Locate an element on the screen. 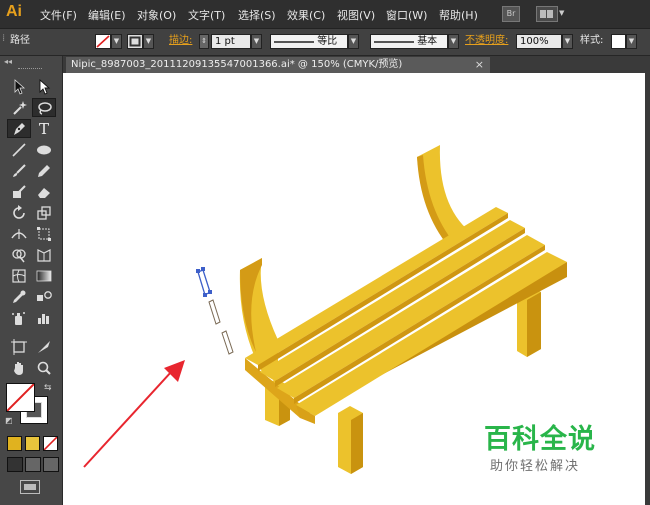 Image resolution: width=650 pixels, height=505 pixels. fill-dropdown-icon: ▼ is located at coordinates (116, 41).